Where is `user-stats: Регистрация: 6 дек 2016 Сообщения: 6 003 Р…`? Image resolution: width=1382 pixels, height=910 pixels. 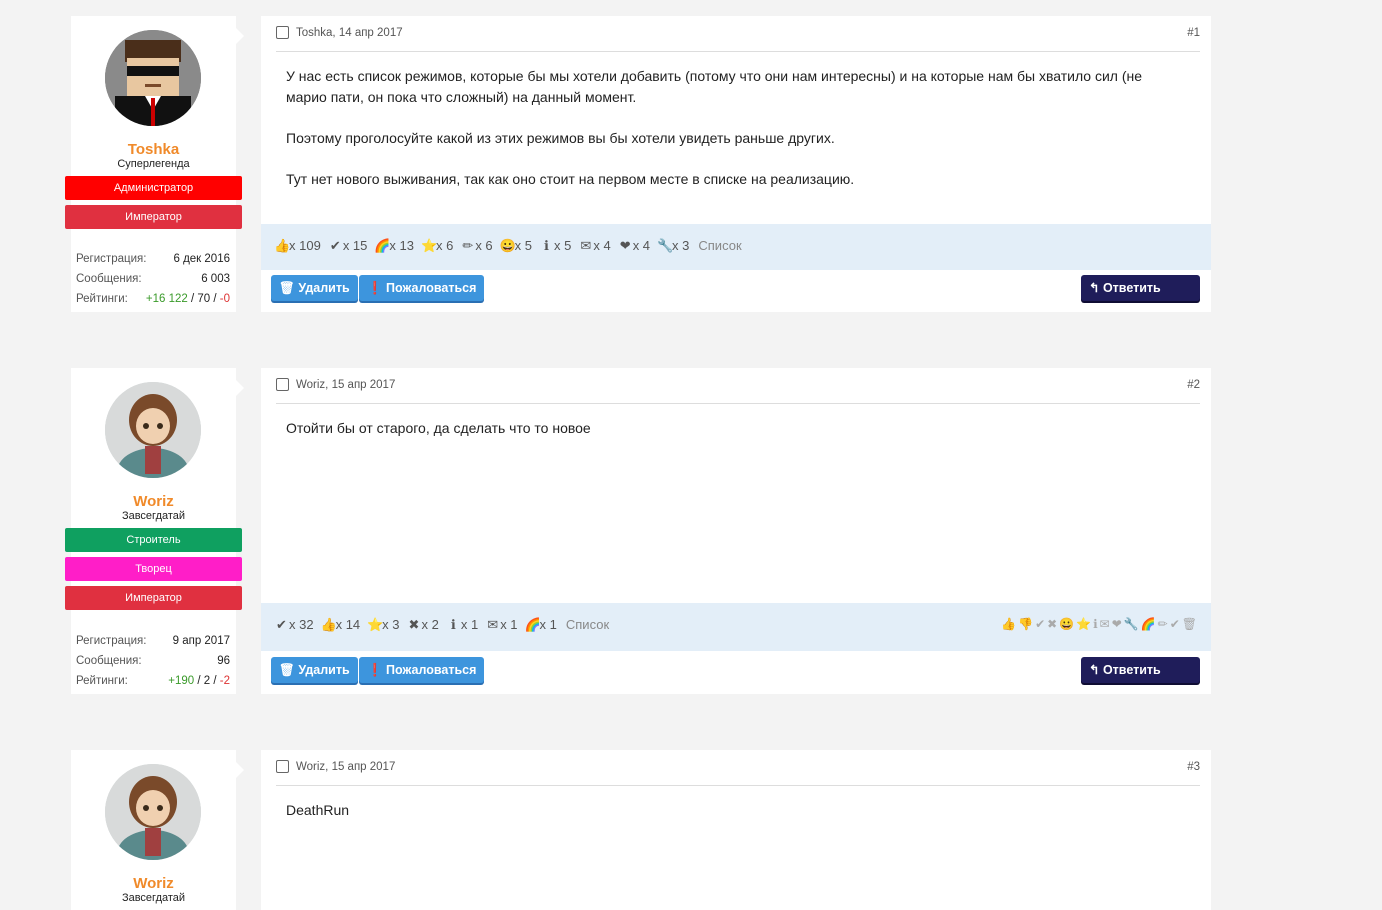
user-stats: Регистрация: 6 дек 2016 Сообщения: 6 003 Р… is located at coordinates (153, 279).